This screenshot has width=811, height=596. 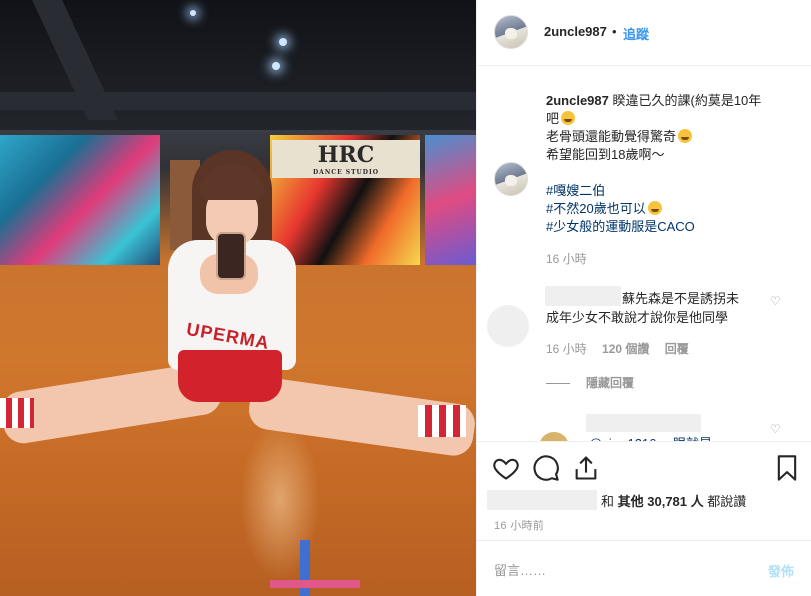 What do you see at coordinates (450, 200) in the screenshot?
I see `graffiti-wall-right` at bounding box center [450, 200].